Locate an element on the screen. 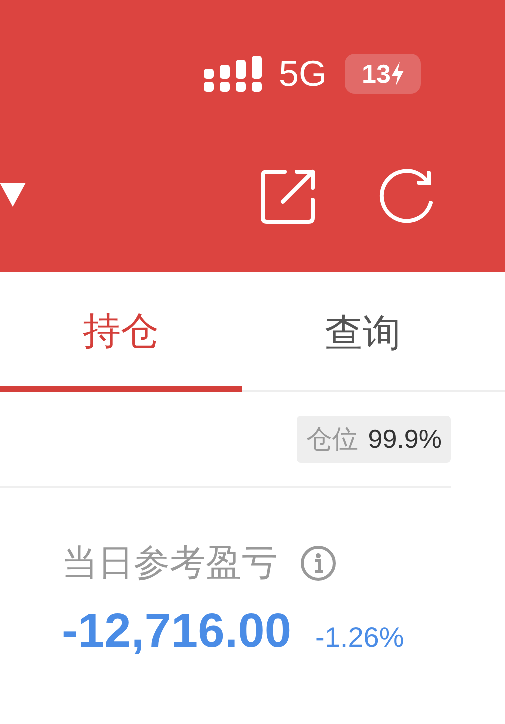 The width and height of the screenshot is (505, 724). info-icon is located at coordinates (318, 563).